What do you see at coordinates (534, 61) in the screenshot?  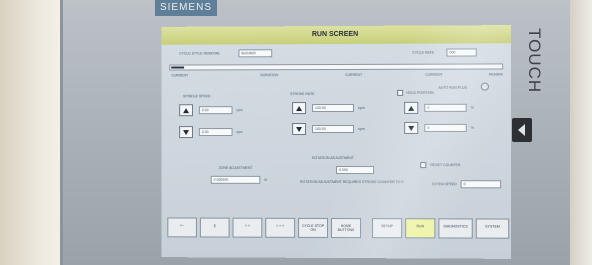 I see `model-label: TOUCH` at bounding box center [534, 61].